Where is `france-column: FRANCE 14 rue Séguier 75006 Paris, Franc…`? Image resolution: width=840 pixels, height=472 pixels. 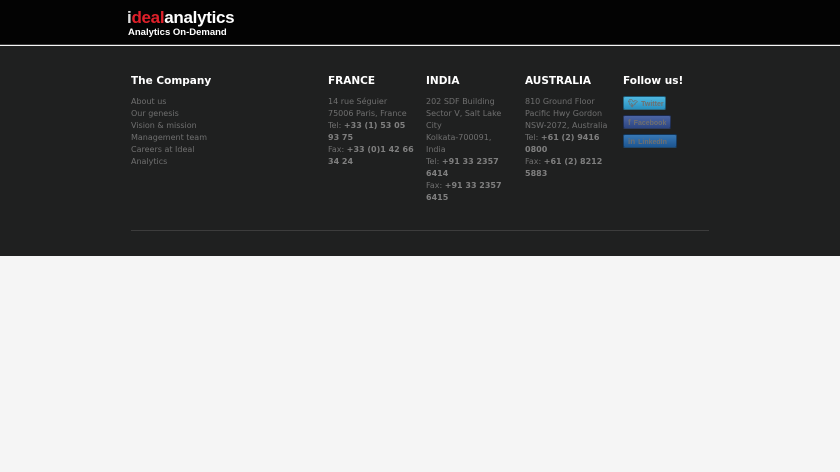
france-column: FRANCE 14 rue Séguier 75006 Paris, Franc… is located at coordinates (373, 121).